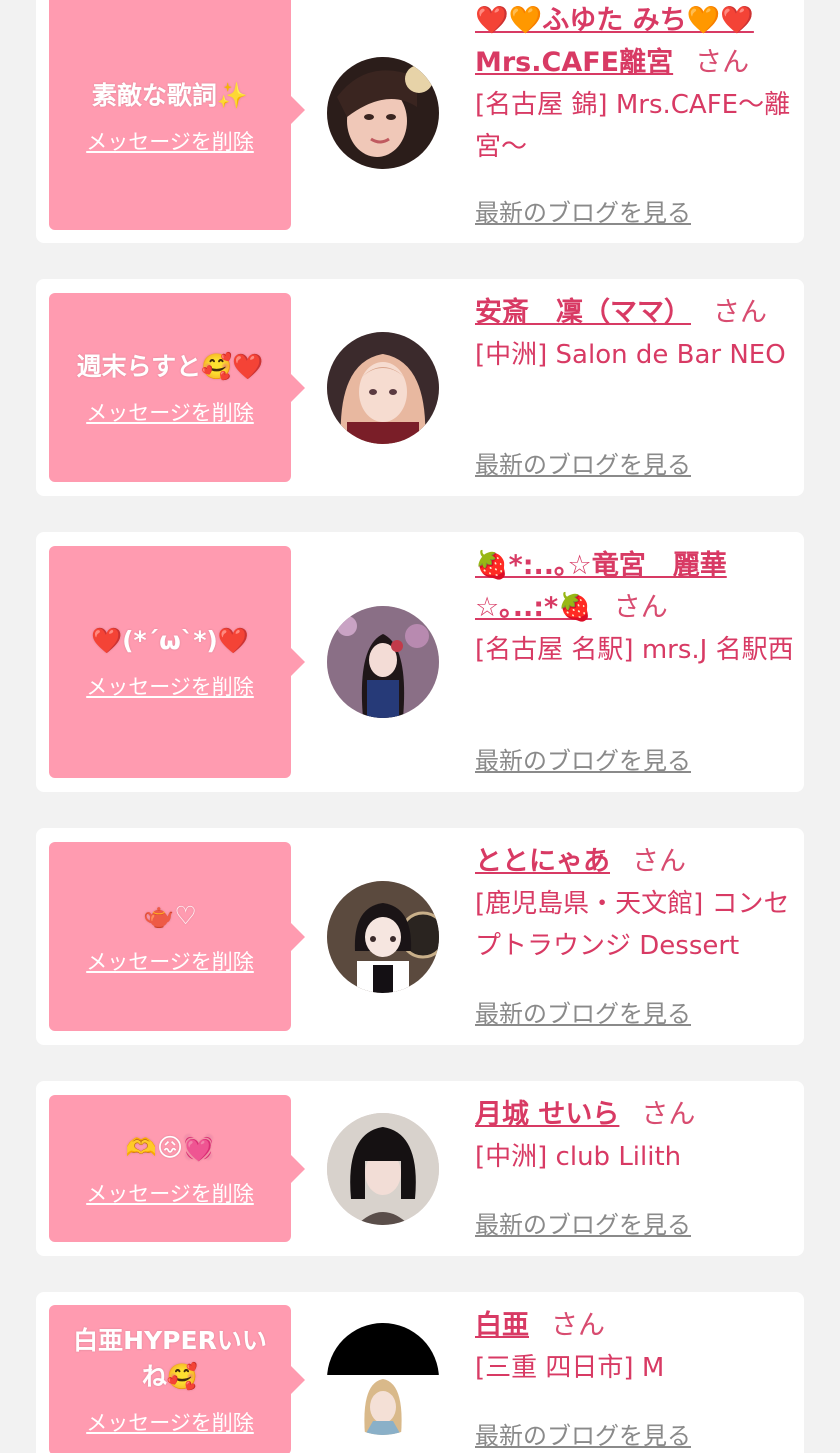 Image resolution: width=840 pixels, height=1453 pixels. What do you see at coordinates (170, 95) in the screenshot?
I see `message-text: 素敵な歌詞✨` at bounding box center [170, 95].